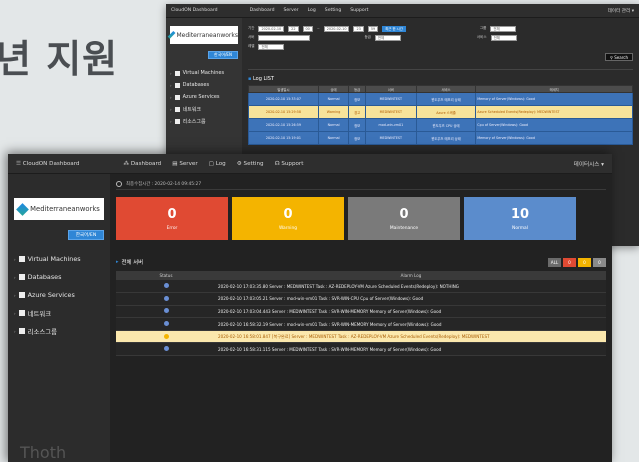 The width and height of the screenshot is (639, 462). What do you see at coordinates (599, 262) in the screenshot?
I see `filter-maintenance-button: 0` at bounding box center [599, 262].